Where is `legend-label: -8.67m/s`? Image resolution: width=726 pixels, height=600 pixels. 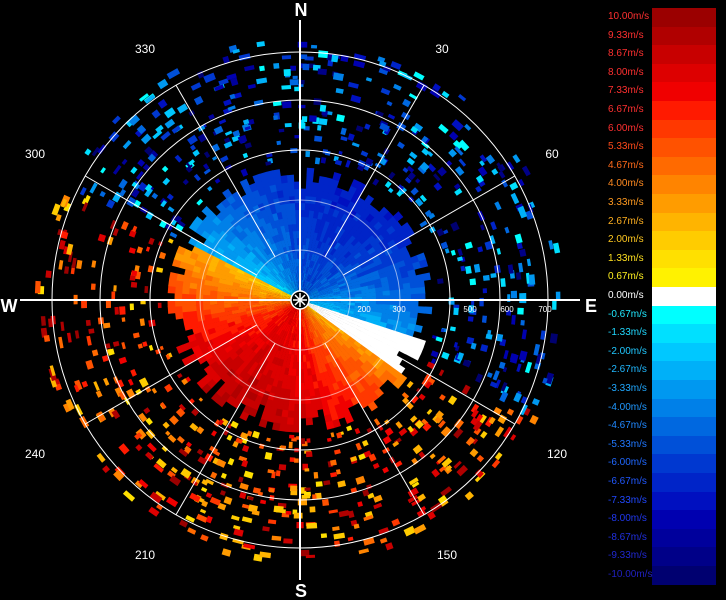
legend-label: -8.67m/s is located at coordinates (627, 537).